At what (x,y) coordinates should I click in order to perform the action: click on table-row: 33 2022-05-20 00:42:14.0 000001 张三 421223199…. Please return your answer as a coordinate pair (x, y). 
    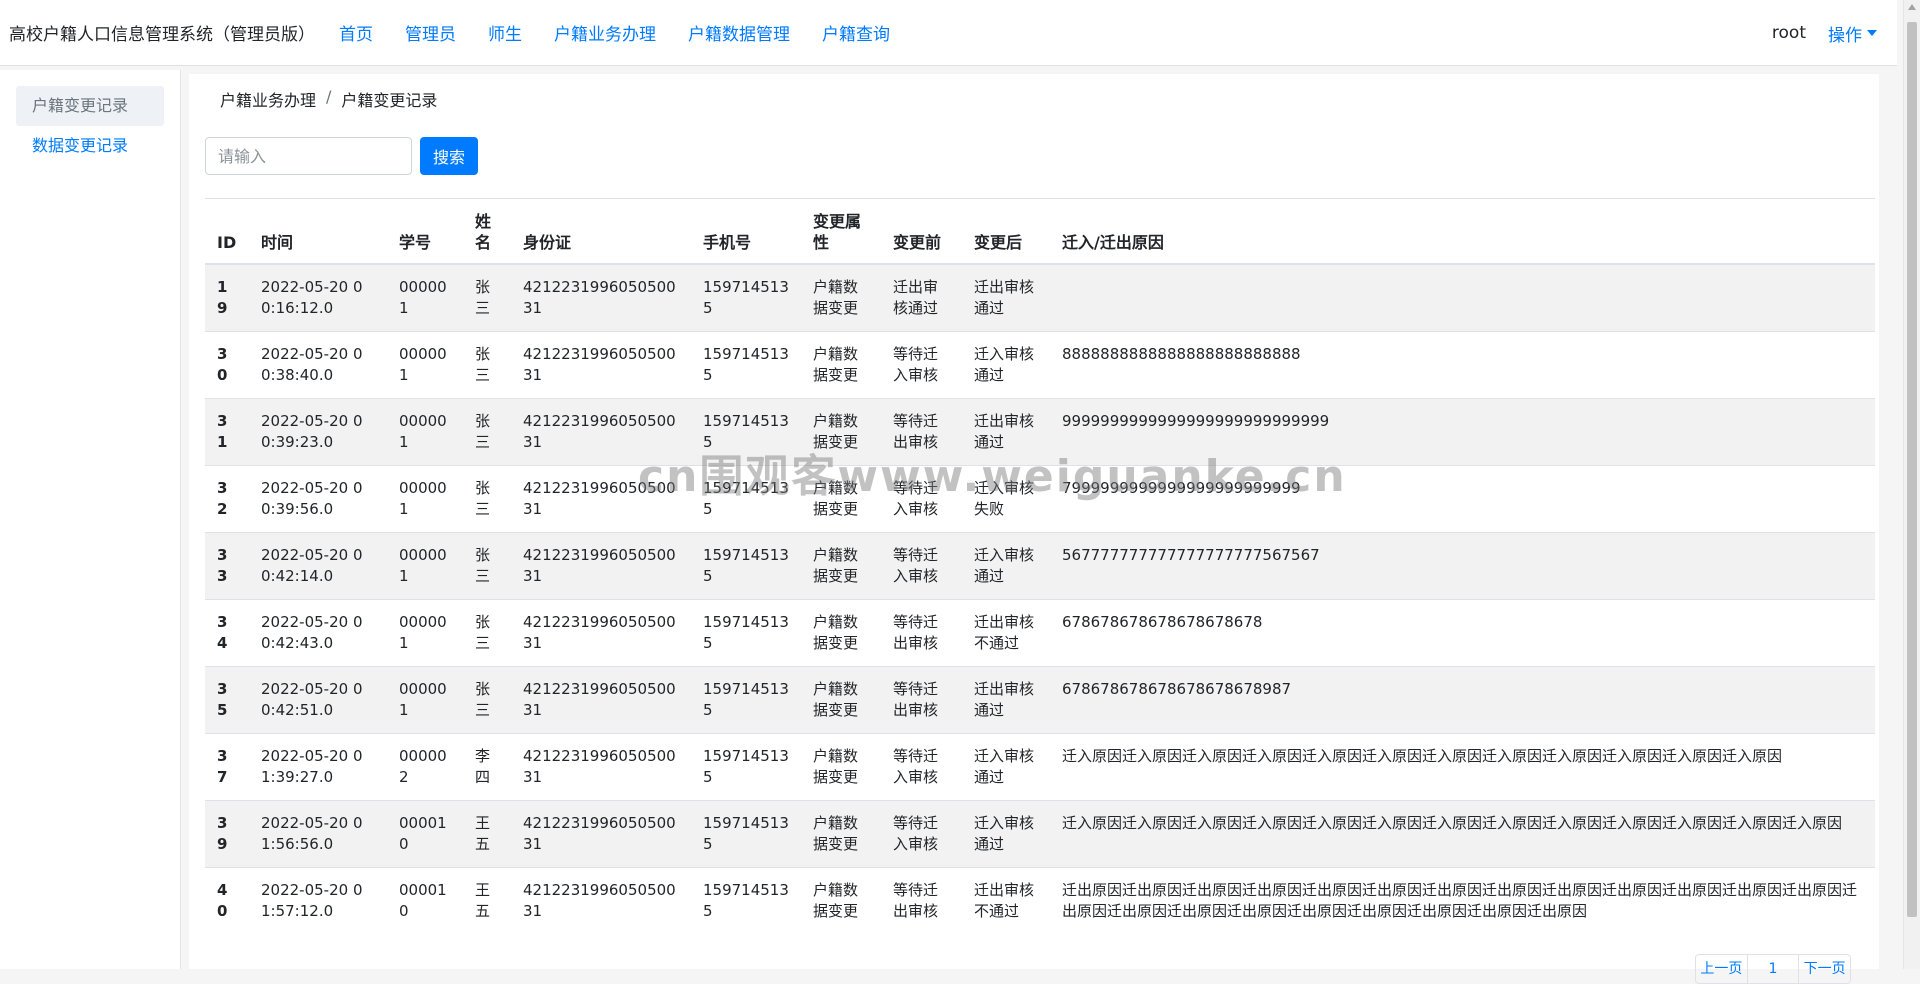
    Looking at the image, I should click on (1040, 566).